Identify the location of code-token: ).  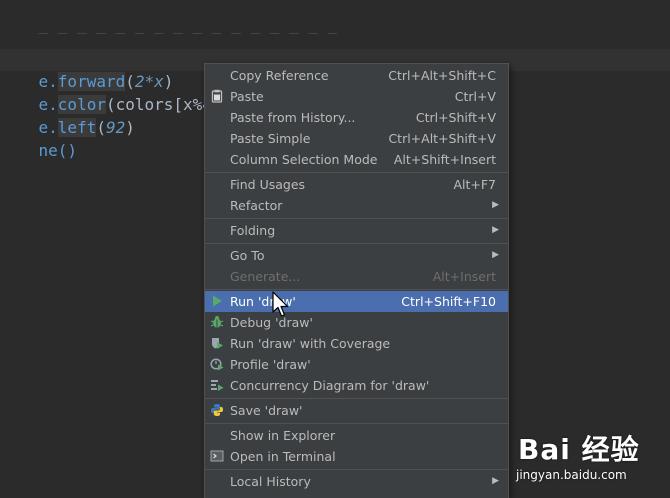
(130, 127).